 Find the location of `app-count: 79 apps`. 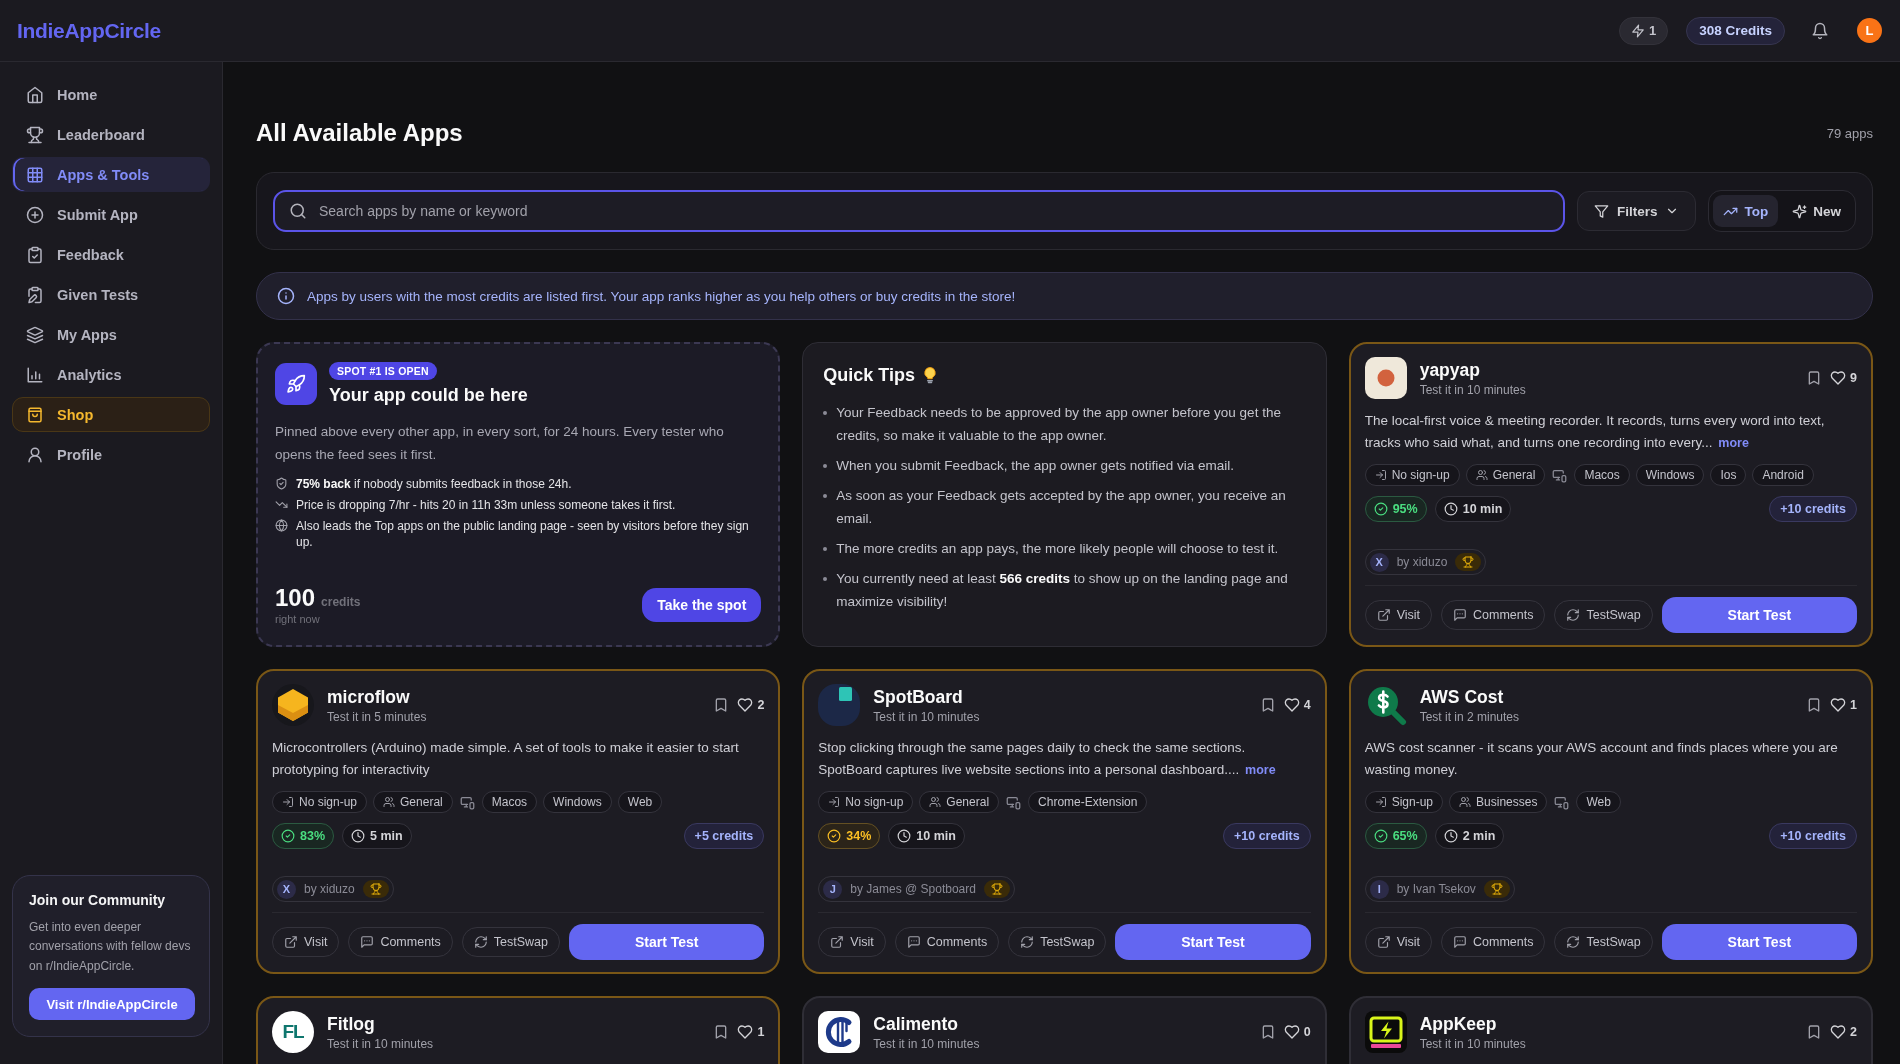

app-count: 79 apps is located at coordinates (1849, 133).